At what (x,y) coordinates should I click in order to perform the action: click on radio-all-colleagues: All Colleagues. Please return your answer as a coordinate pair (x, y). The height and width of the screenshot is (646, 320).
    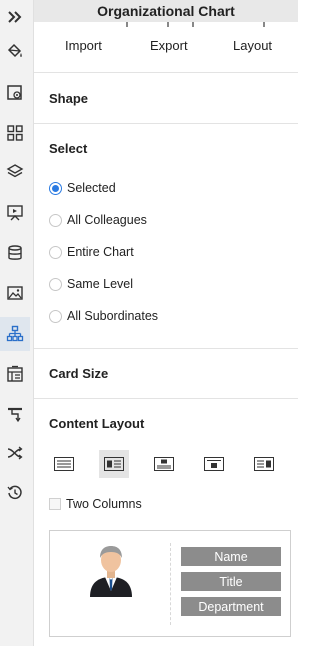
    Looking at the image, I should click on (98, 220).